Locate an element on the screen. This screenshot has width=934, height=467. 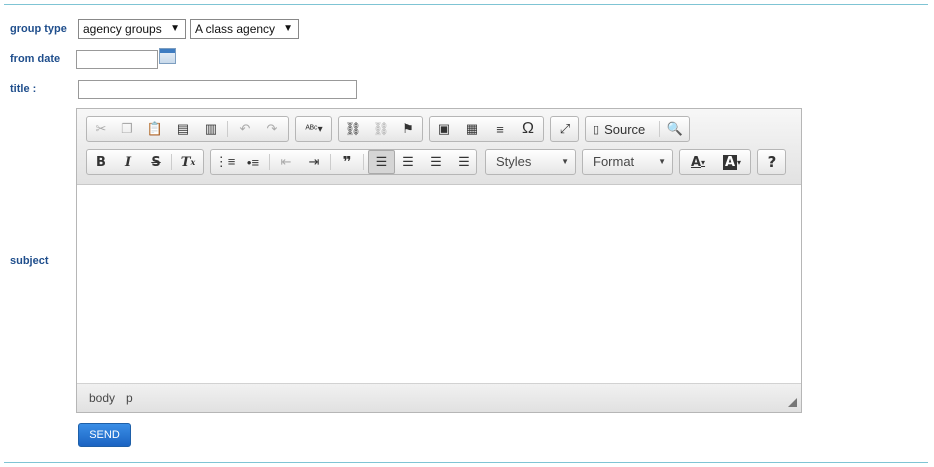
spellcheck-icon: ᴬᴮᶜ▾ is located at coordinates (314, 129).